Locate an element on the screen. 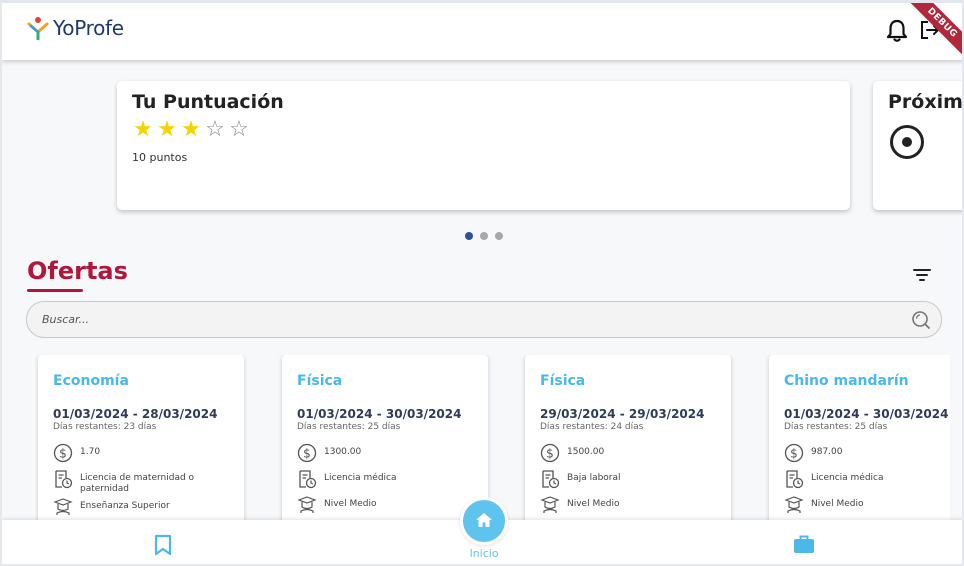  offer-amount-row: $ 1300.00 is located at coordinates (380, 453).